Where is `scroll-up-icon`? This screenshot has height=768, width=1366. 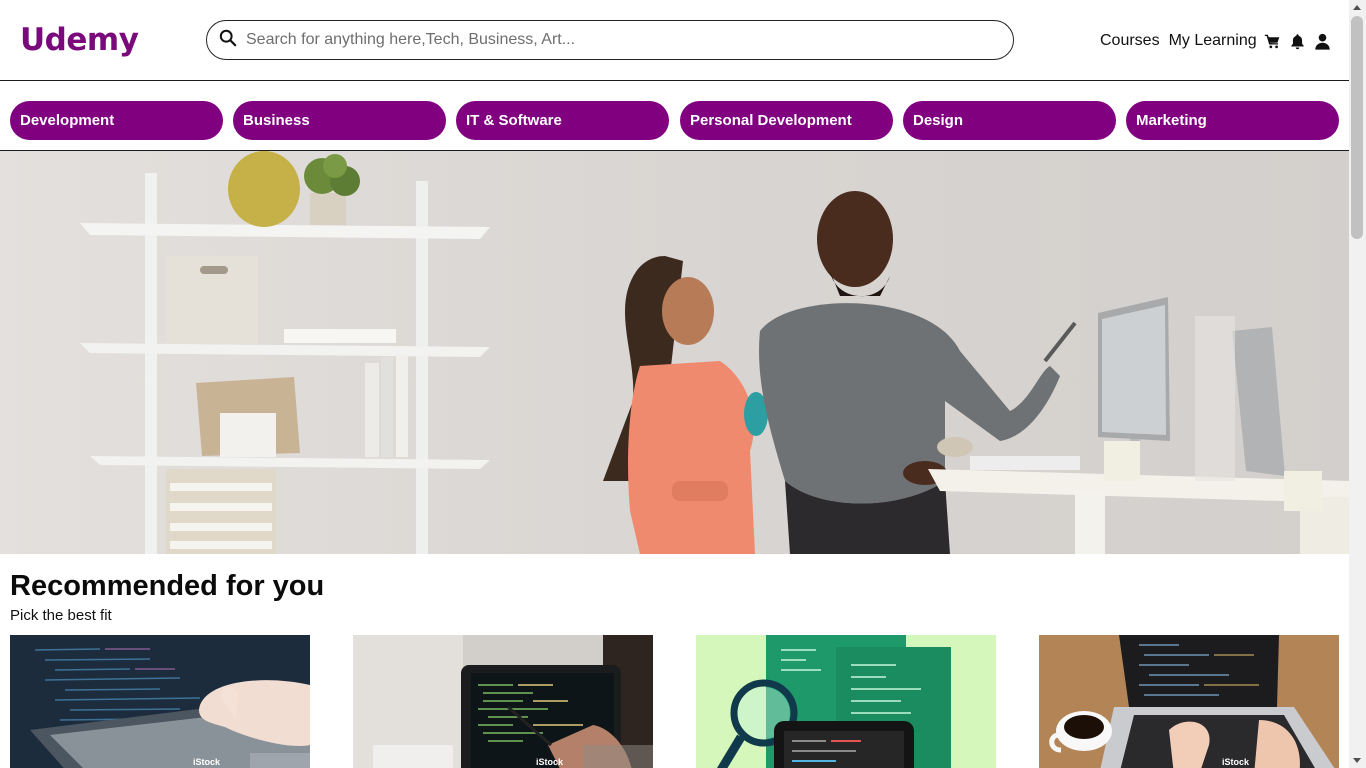
scroll-up-icon is located at coordinates (1357, 7).